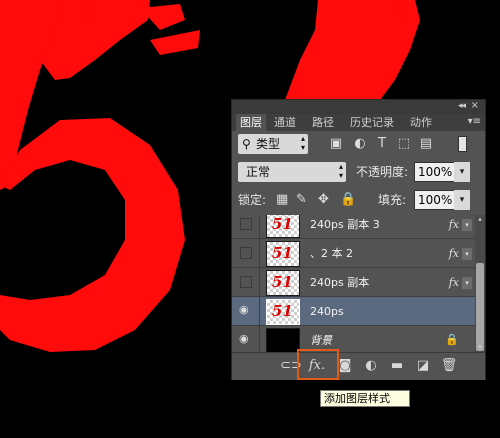 Image resolution: width=500 pixels, height=438 pixels. What do you see at coordinates (382, 172) in the screenshot?
I see `opacity-label: 不透明度:` at bounding box center [382, 172].